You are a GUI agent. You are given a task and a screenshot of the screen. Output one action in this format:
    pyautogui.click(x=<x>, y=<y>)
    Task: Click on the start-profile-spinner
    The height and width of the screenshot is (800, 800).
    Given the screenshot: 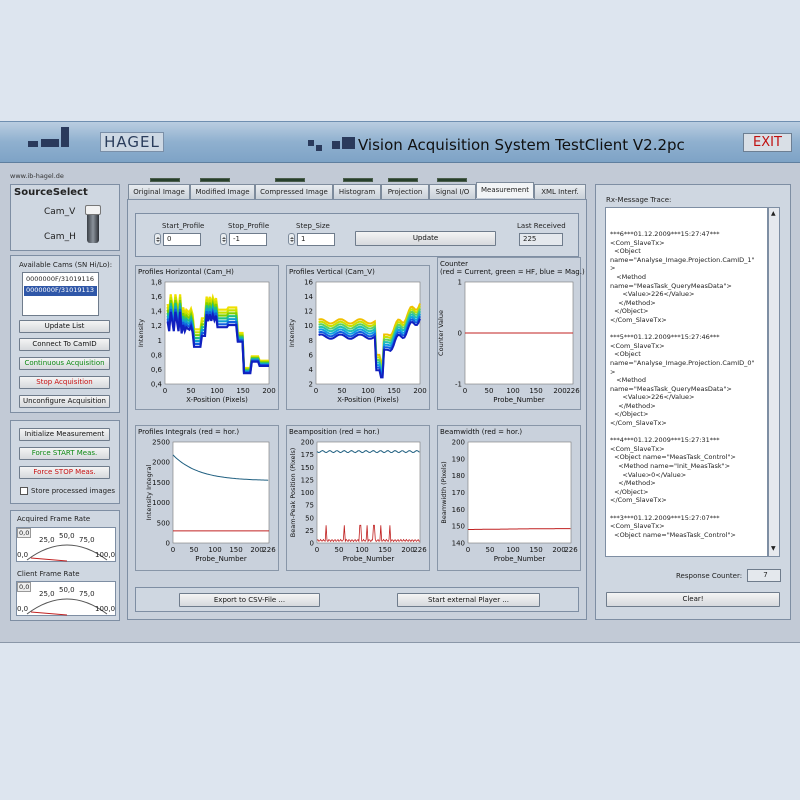 What is the action you would take?
    pyautogui.click(x=157, y=239)
    